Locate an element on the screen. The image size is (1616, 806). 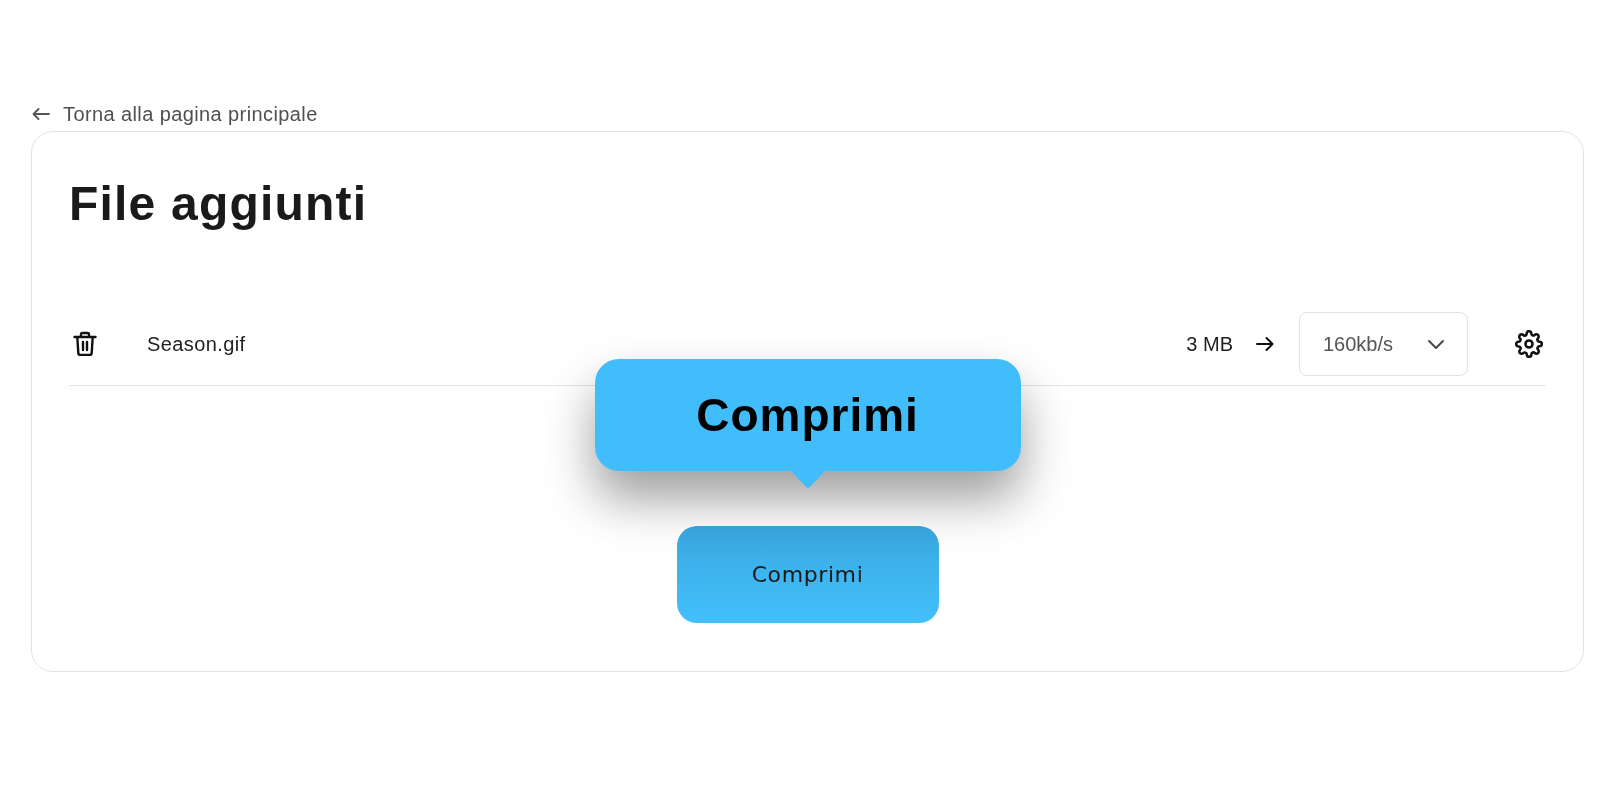
file-size: 3 MB is located at coordinates (1209, 344).